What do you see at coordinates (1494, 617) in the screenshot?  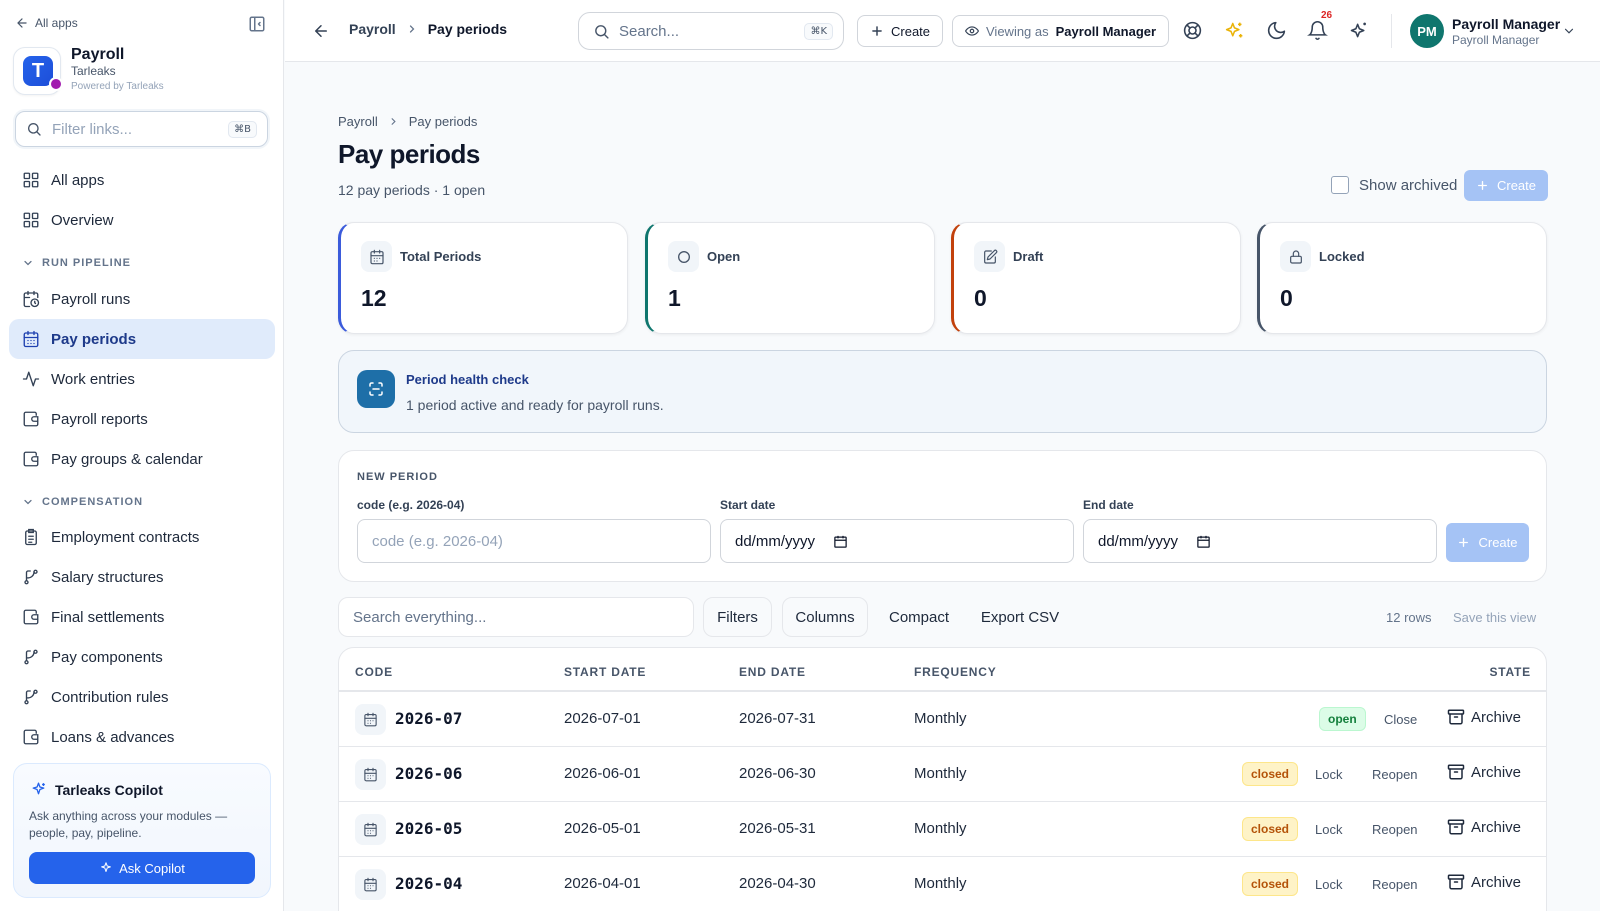 I see `save-view-button: Save this view` at bounding box center [1494, 617].